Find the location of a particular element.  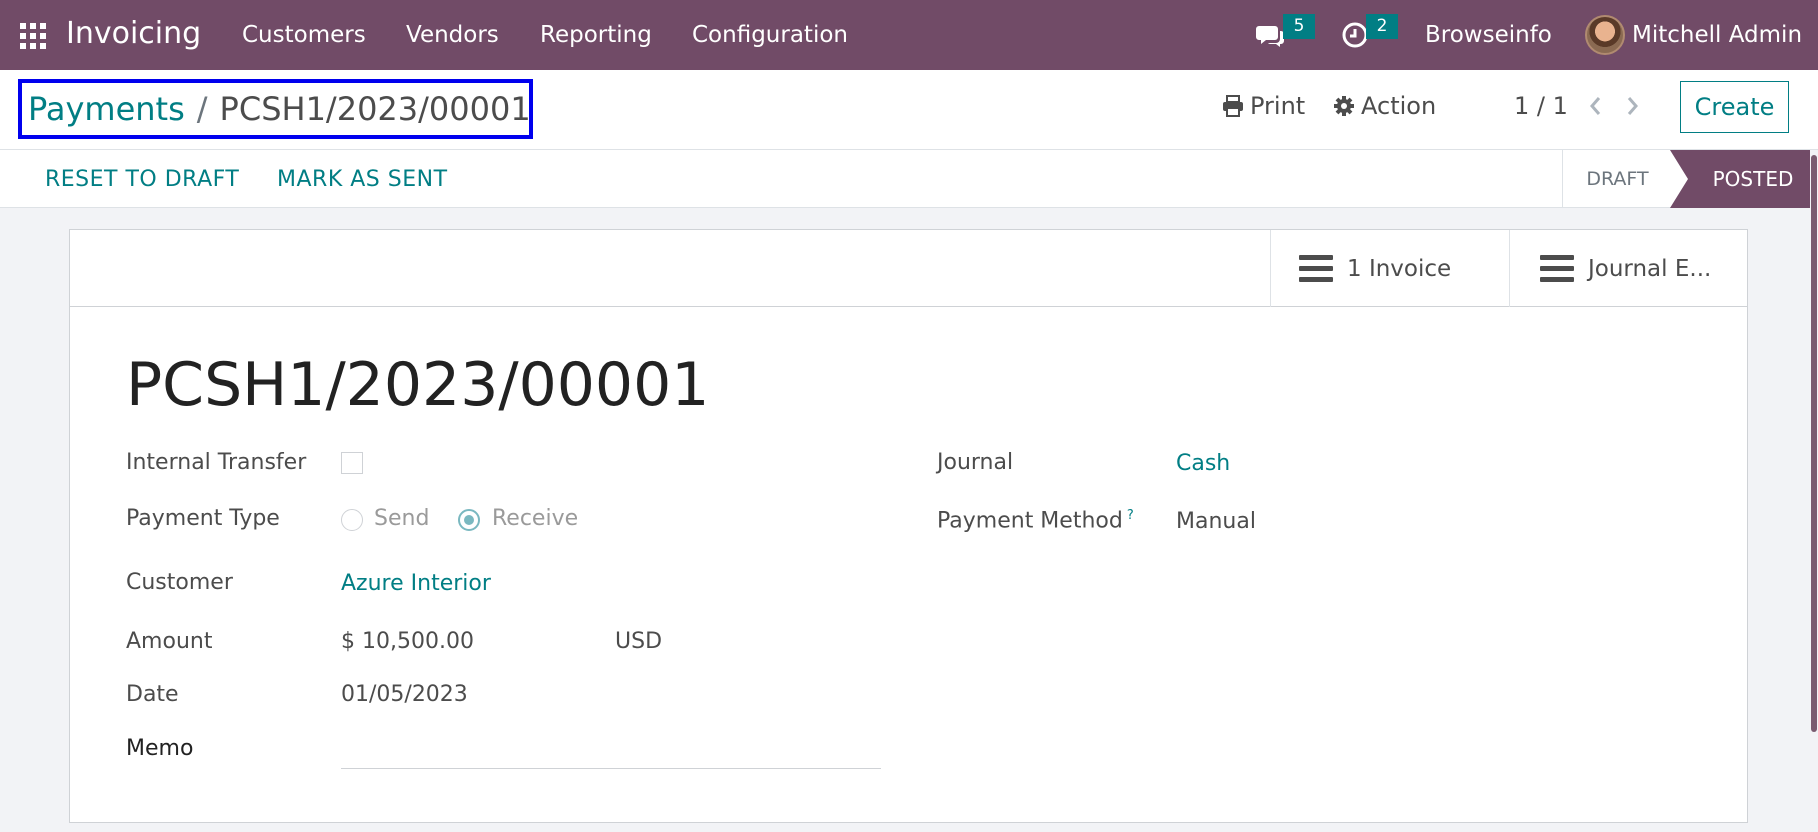

help-icon: ? is located at coordinates (1130, 515).